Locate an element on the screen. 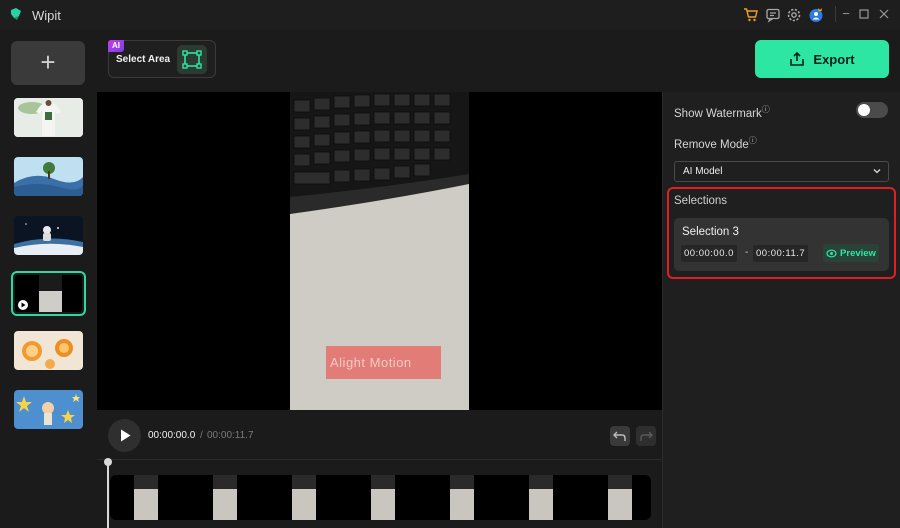 This screenshot has width=900, height=528. minimize-icon: − is located at coordinates (846, 14).